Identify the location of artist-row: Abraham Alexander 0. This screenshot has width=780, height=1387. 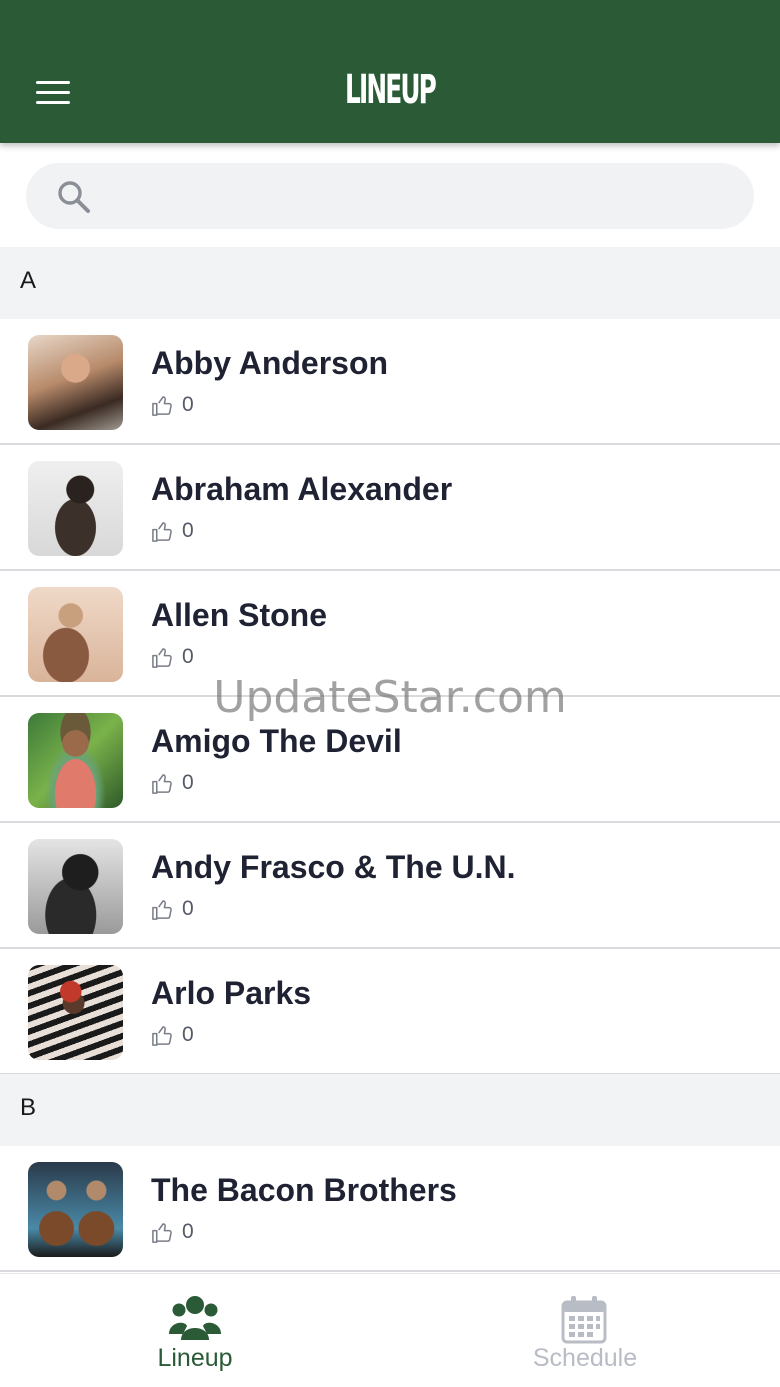
(390, 508).